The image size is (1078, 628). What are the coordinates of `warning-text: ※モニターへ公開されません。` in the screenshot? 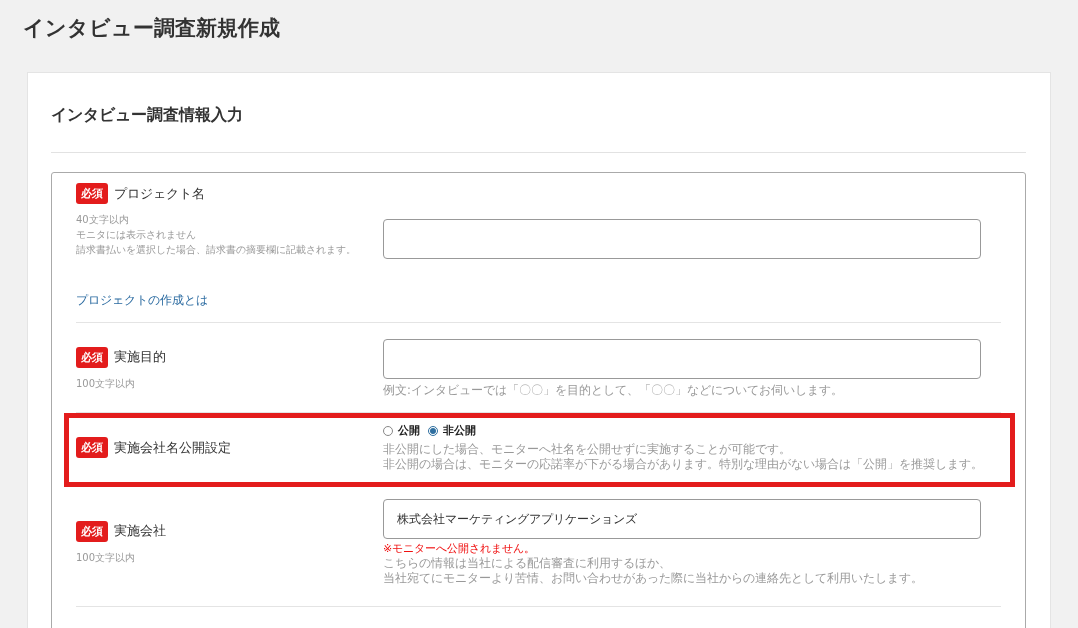 It's located at (460, 548).